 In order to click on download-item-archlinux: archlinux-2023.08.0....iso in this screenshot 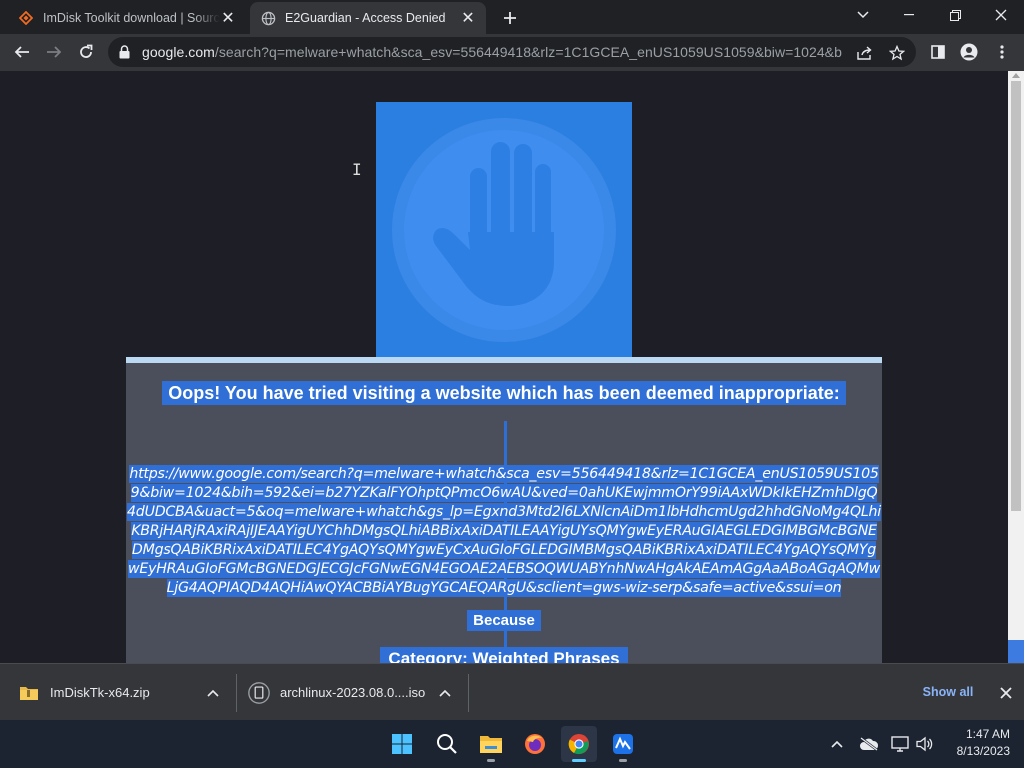, I will do `click(354, 692)`.